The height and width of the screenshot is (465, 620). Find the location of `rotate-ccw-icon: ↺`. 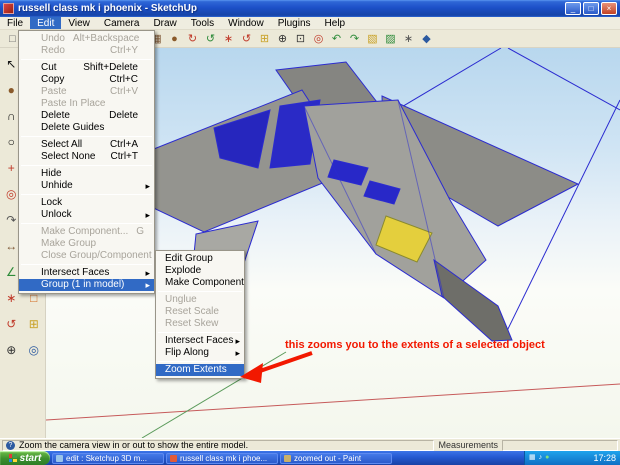

rotate-ccw-icon: ↺ is located at coordinates (210, 39).